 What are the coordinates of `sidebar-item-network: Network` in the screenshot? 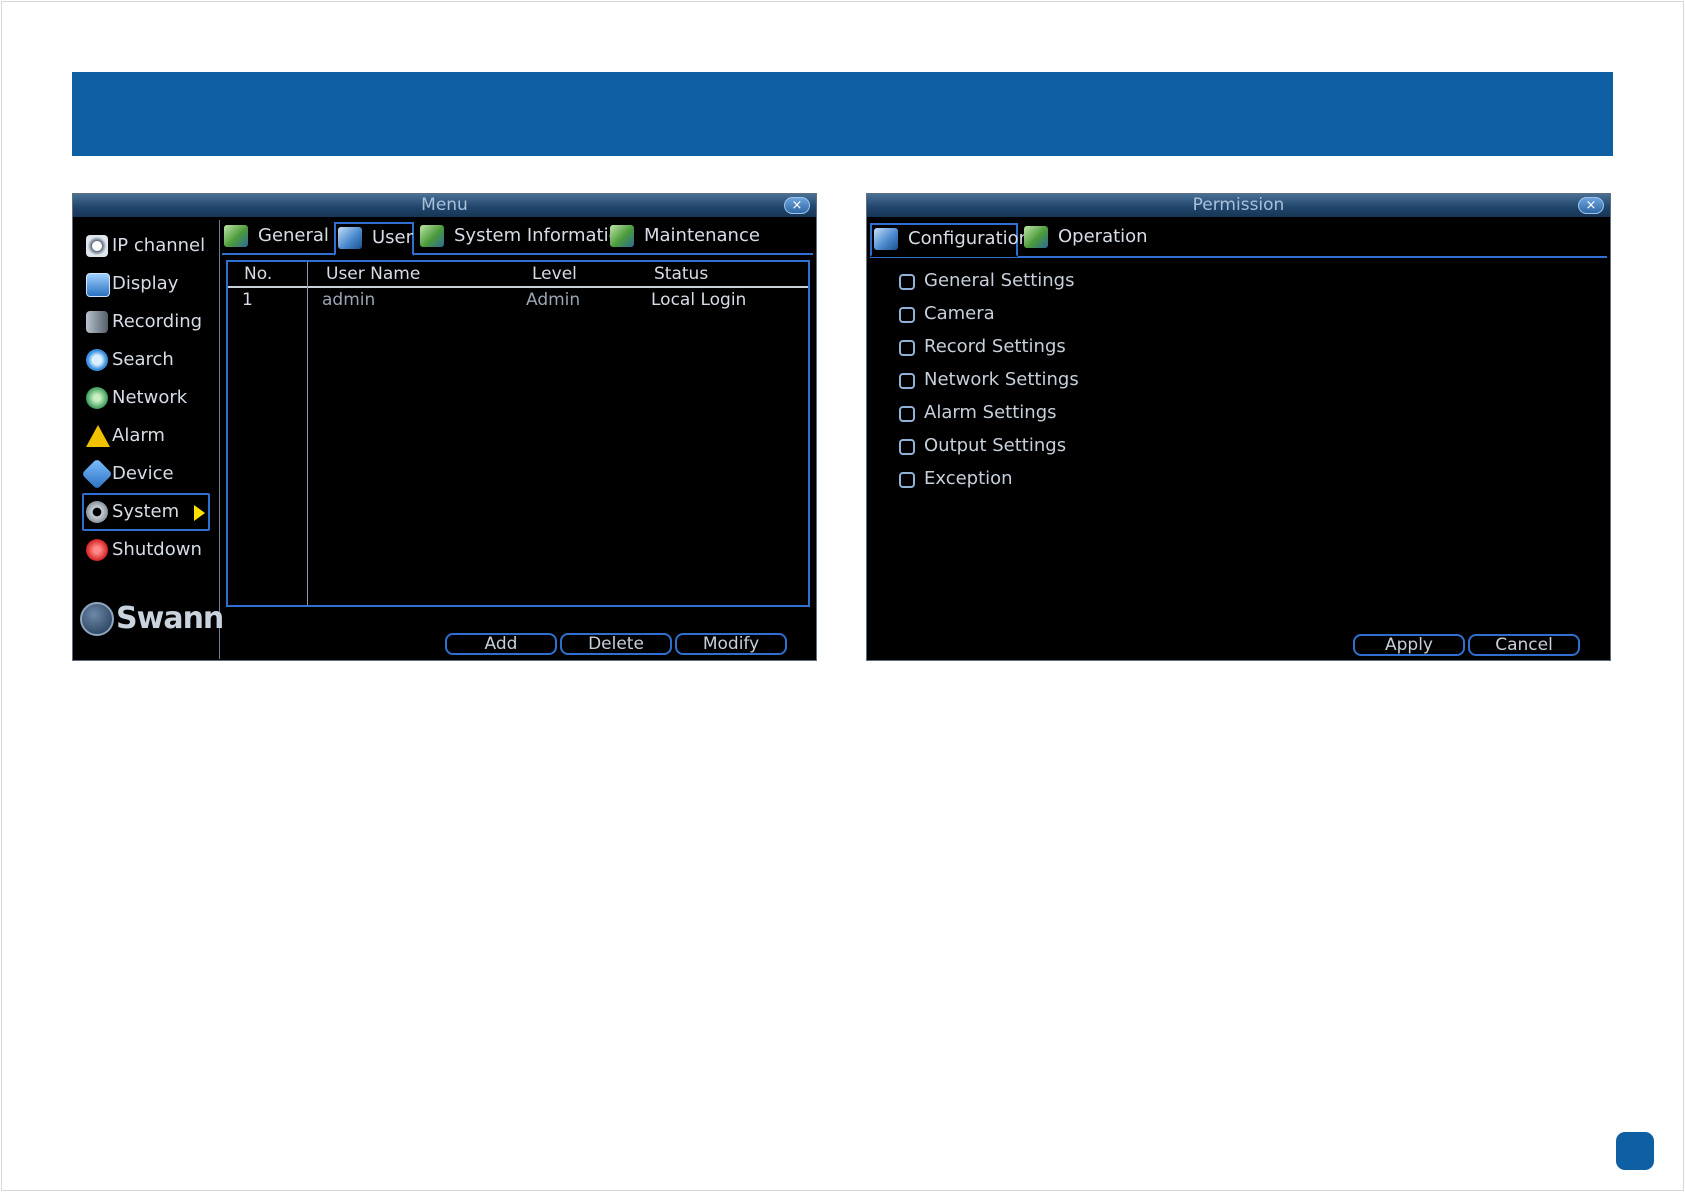 It's located at (146, 398).